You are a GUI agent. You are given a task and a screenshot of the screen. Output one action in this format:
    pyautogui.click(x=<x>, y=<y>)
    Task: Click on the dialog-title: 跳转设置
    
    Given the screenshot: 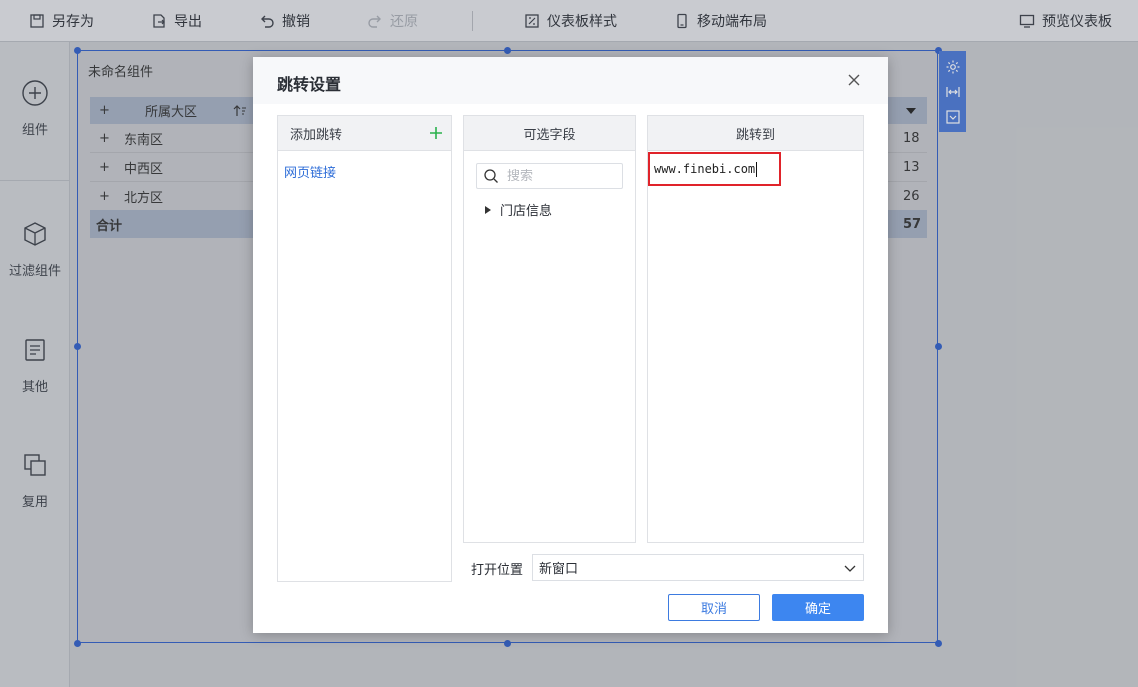 What is the action you would take?
    pyautogui.click(x=309, y=84)
    